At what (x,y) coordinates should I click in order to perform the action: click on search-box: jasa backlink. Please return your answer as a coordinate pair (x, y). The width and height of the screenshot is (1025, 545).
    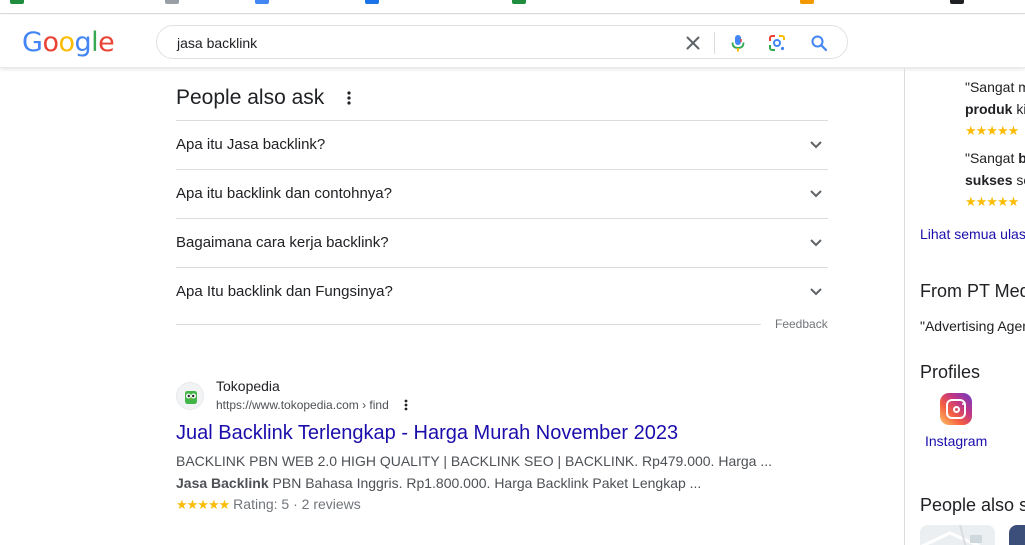
    Looking at the image, I should click on (502, 42).